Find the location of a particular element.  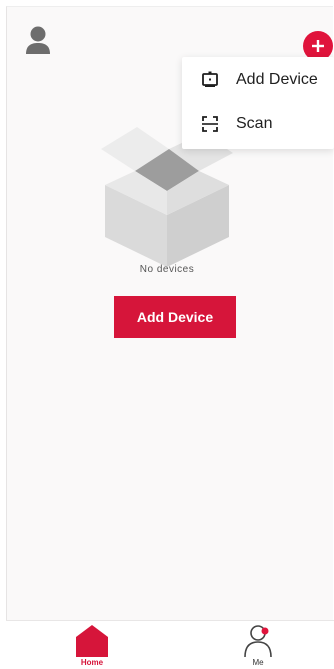

tab-label: Me is located at coordinates (258, 662).